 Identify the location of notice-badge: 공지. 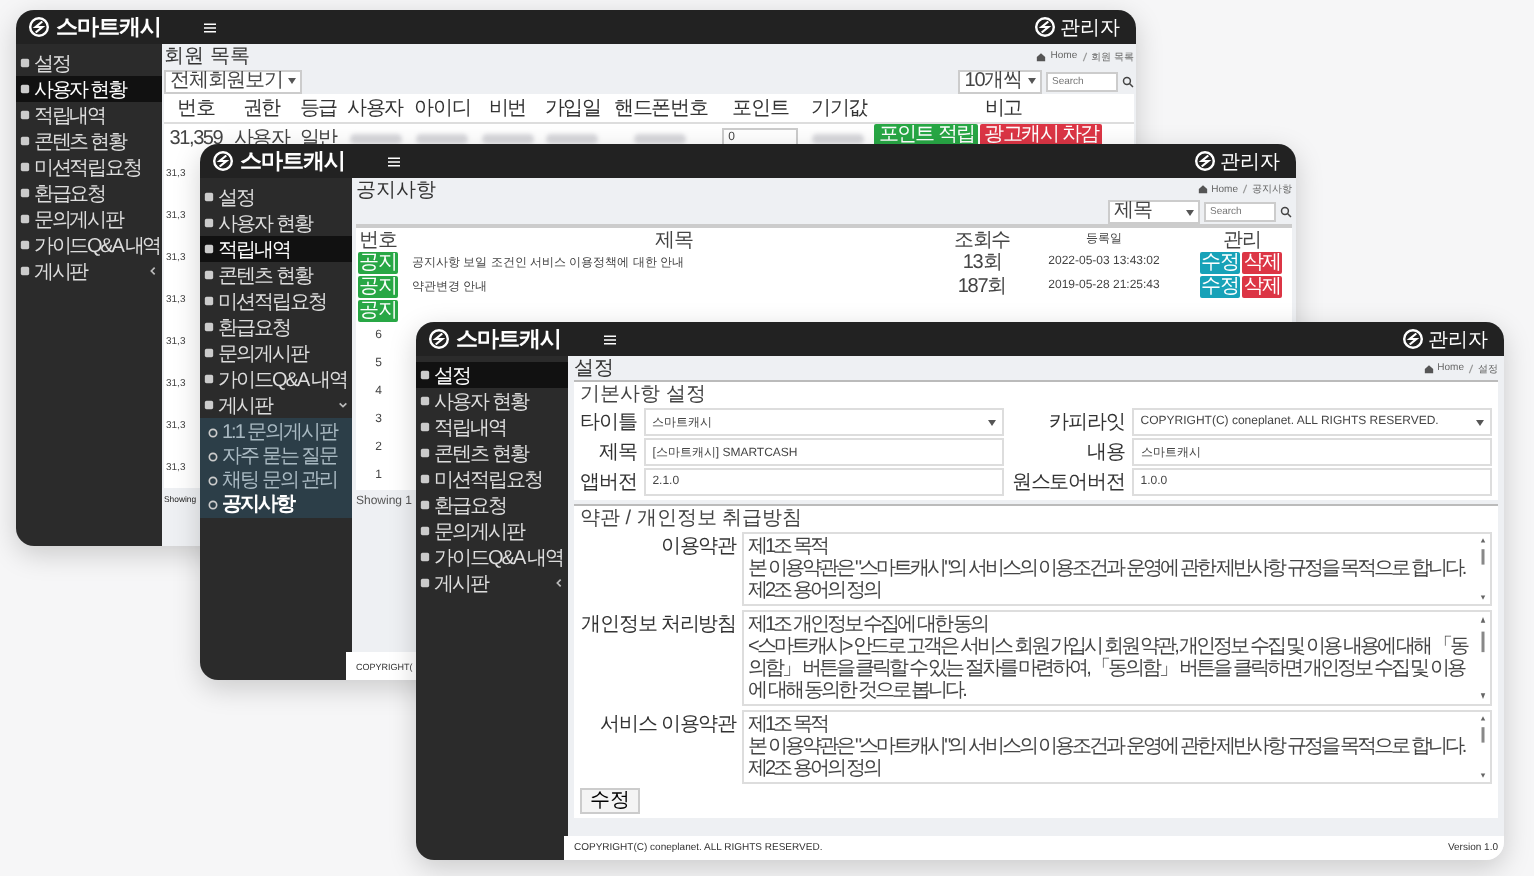
(378, 310).